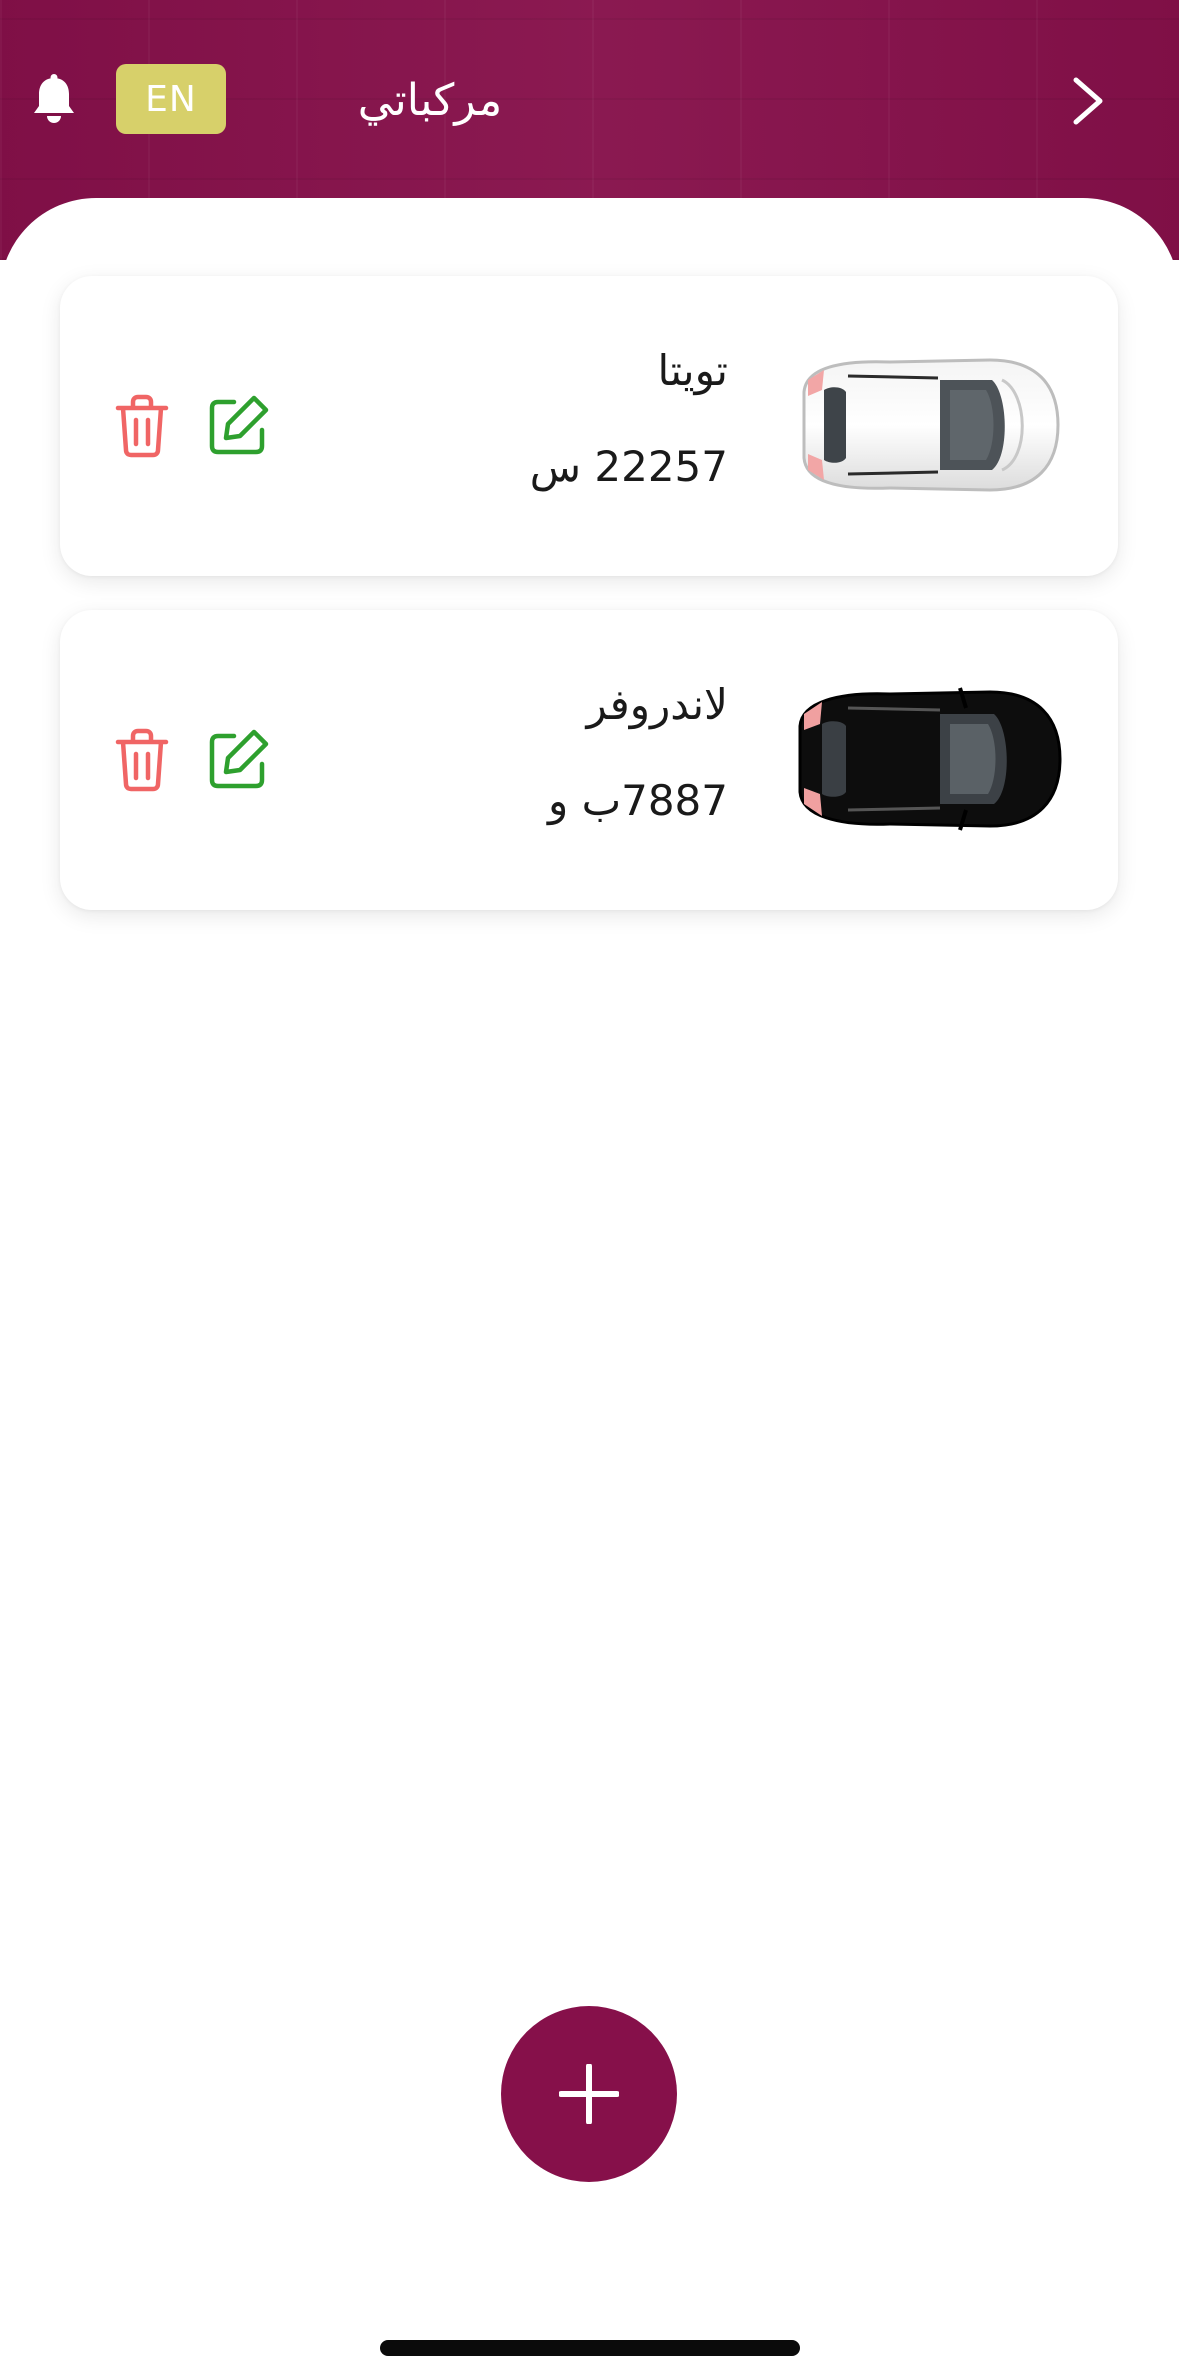 Image resolution: width=1179 pixels, height=2379 pixels. Describe the element at coordinates (628, 466) in the screenshot. I see `vehicle-plate-number: 22257 س` at that location.